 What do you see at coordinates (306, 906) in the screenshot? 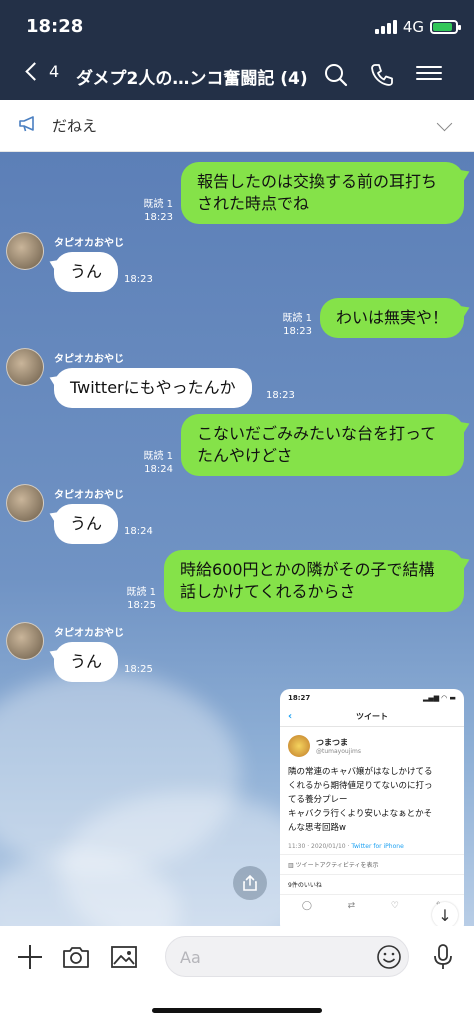
I see `reply-icon: ◯` at bounding box center [306, 906].